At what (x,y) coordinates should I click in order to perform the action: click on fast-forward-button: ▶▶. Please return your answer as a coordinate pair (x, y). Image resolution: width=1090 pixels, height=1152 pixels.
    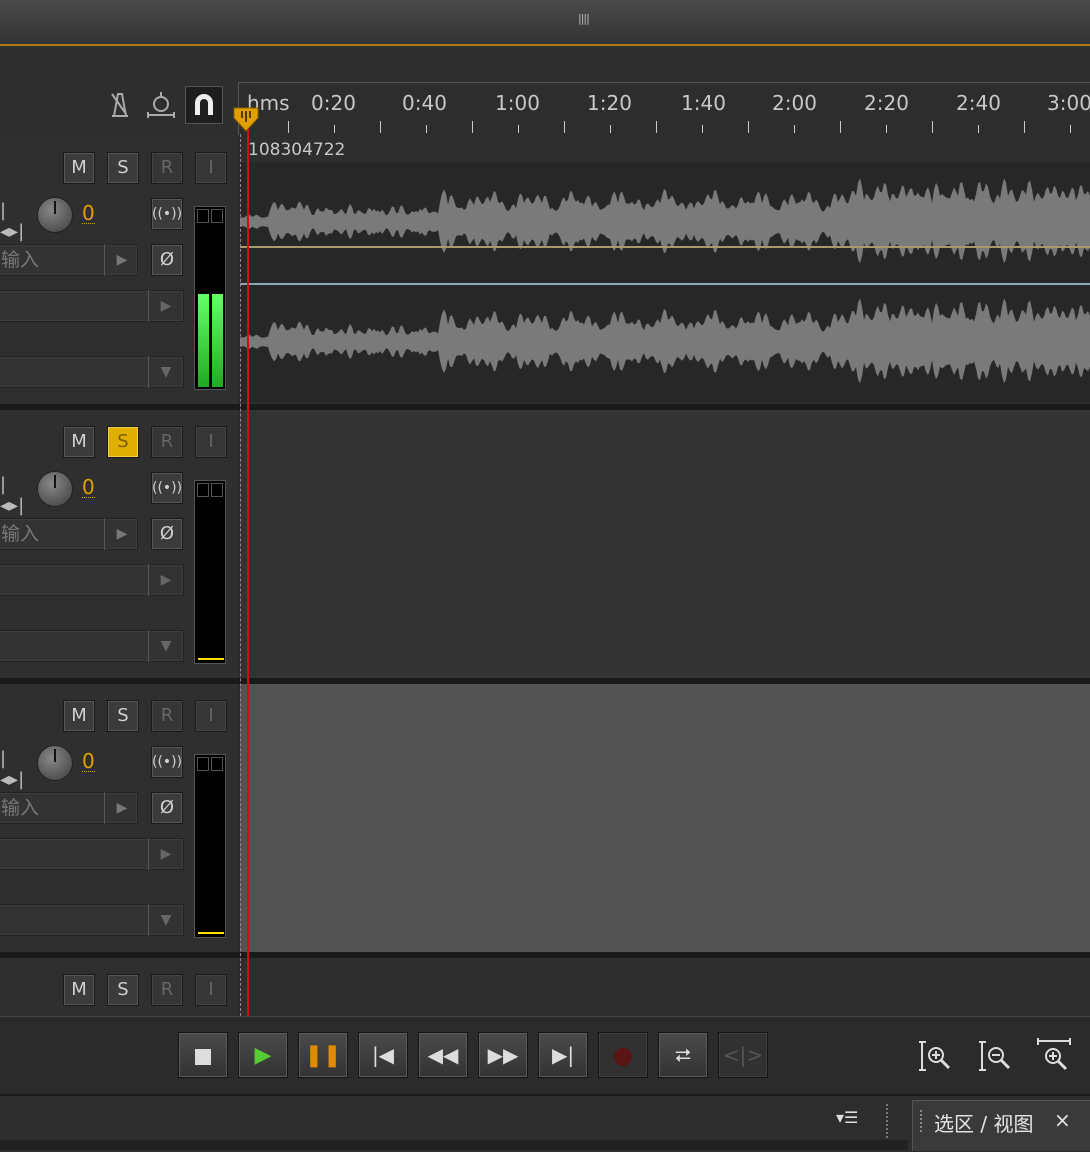
    Looking at the image, I should click on (503, 1055).